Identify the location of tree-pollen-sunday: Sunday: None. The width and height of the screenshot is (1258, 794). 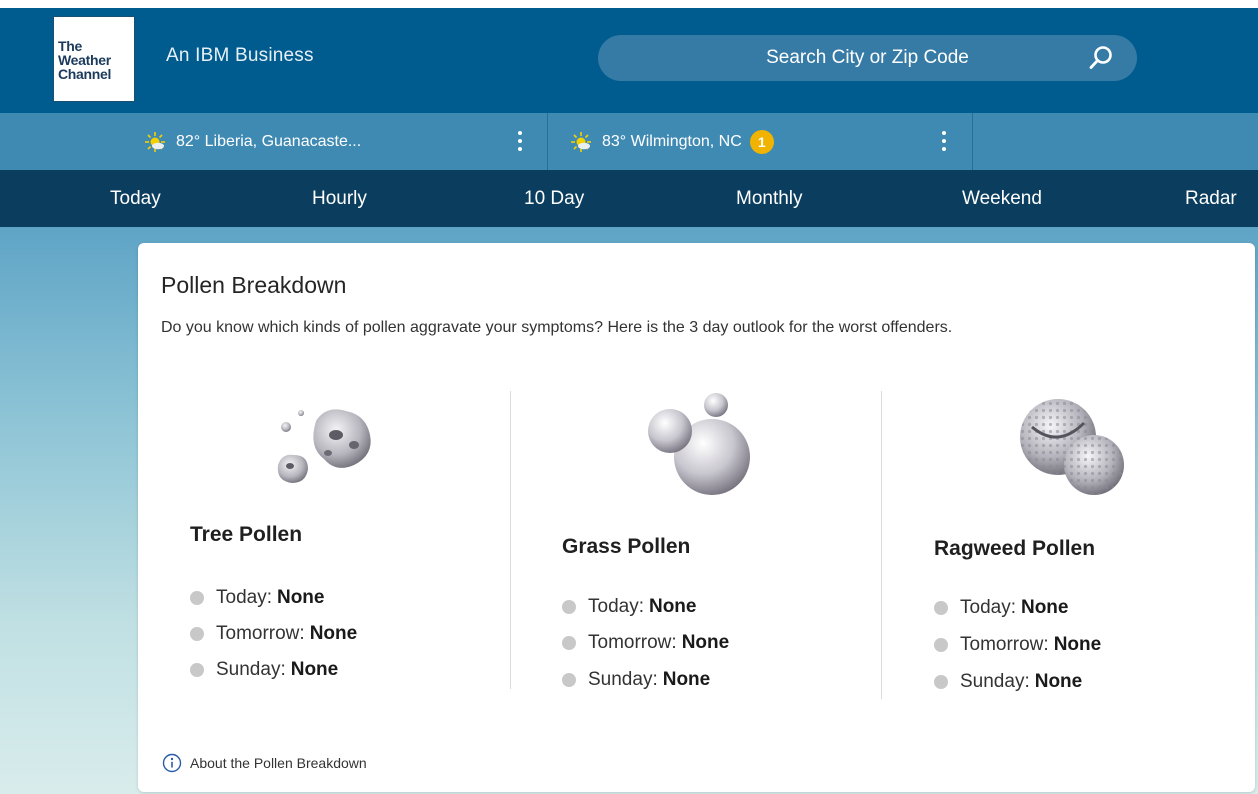
(264, 670).